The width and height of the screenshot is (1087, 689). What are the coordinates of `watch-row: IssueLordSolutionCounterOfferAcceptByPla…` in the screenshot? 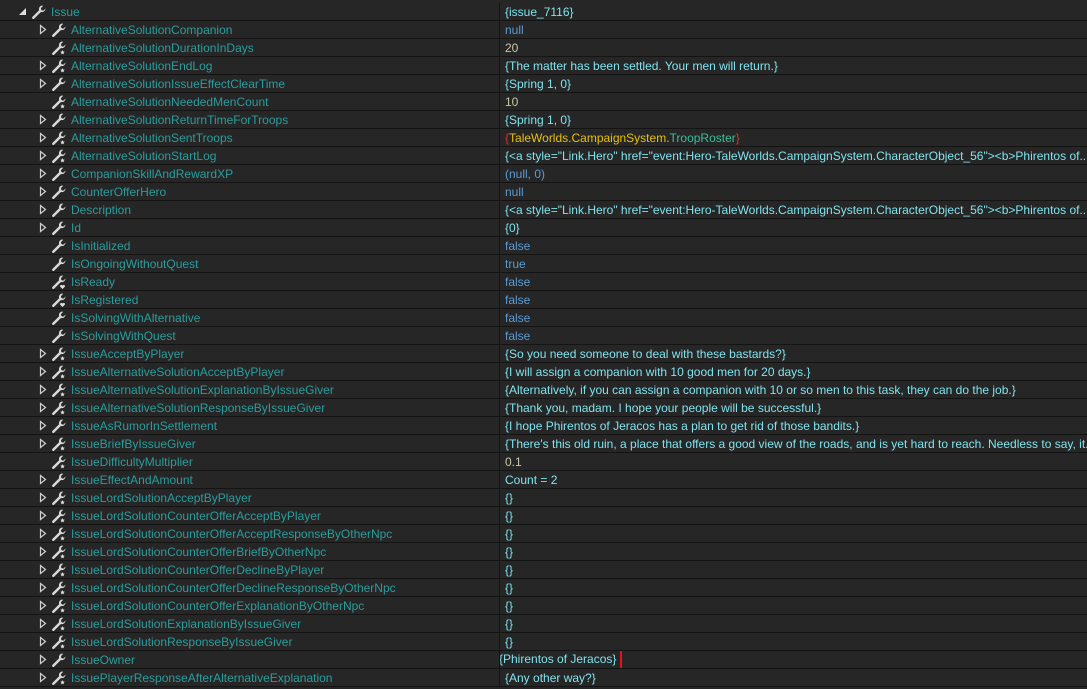 It's located at (543, 516).